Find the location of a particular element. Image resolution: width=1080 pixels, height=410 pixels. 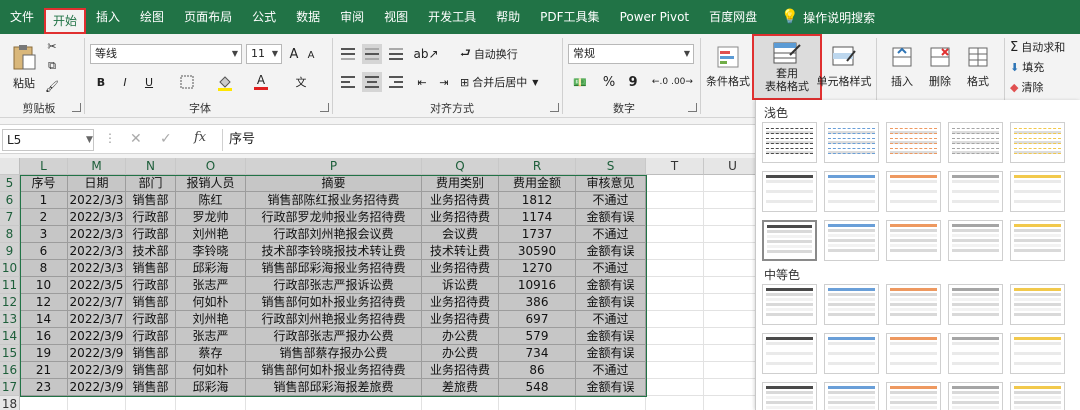

row-header: 7 is located at coordinates (10, 217).